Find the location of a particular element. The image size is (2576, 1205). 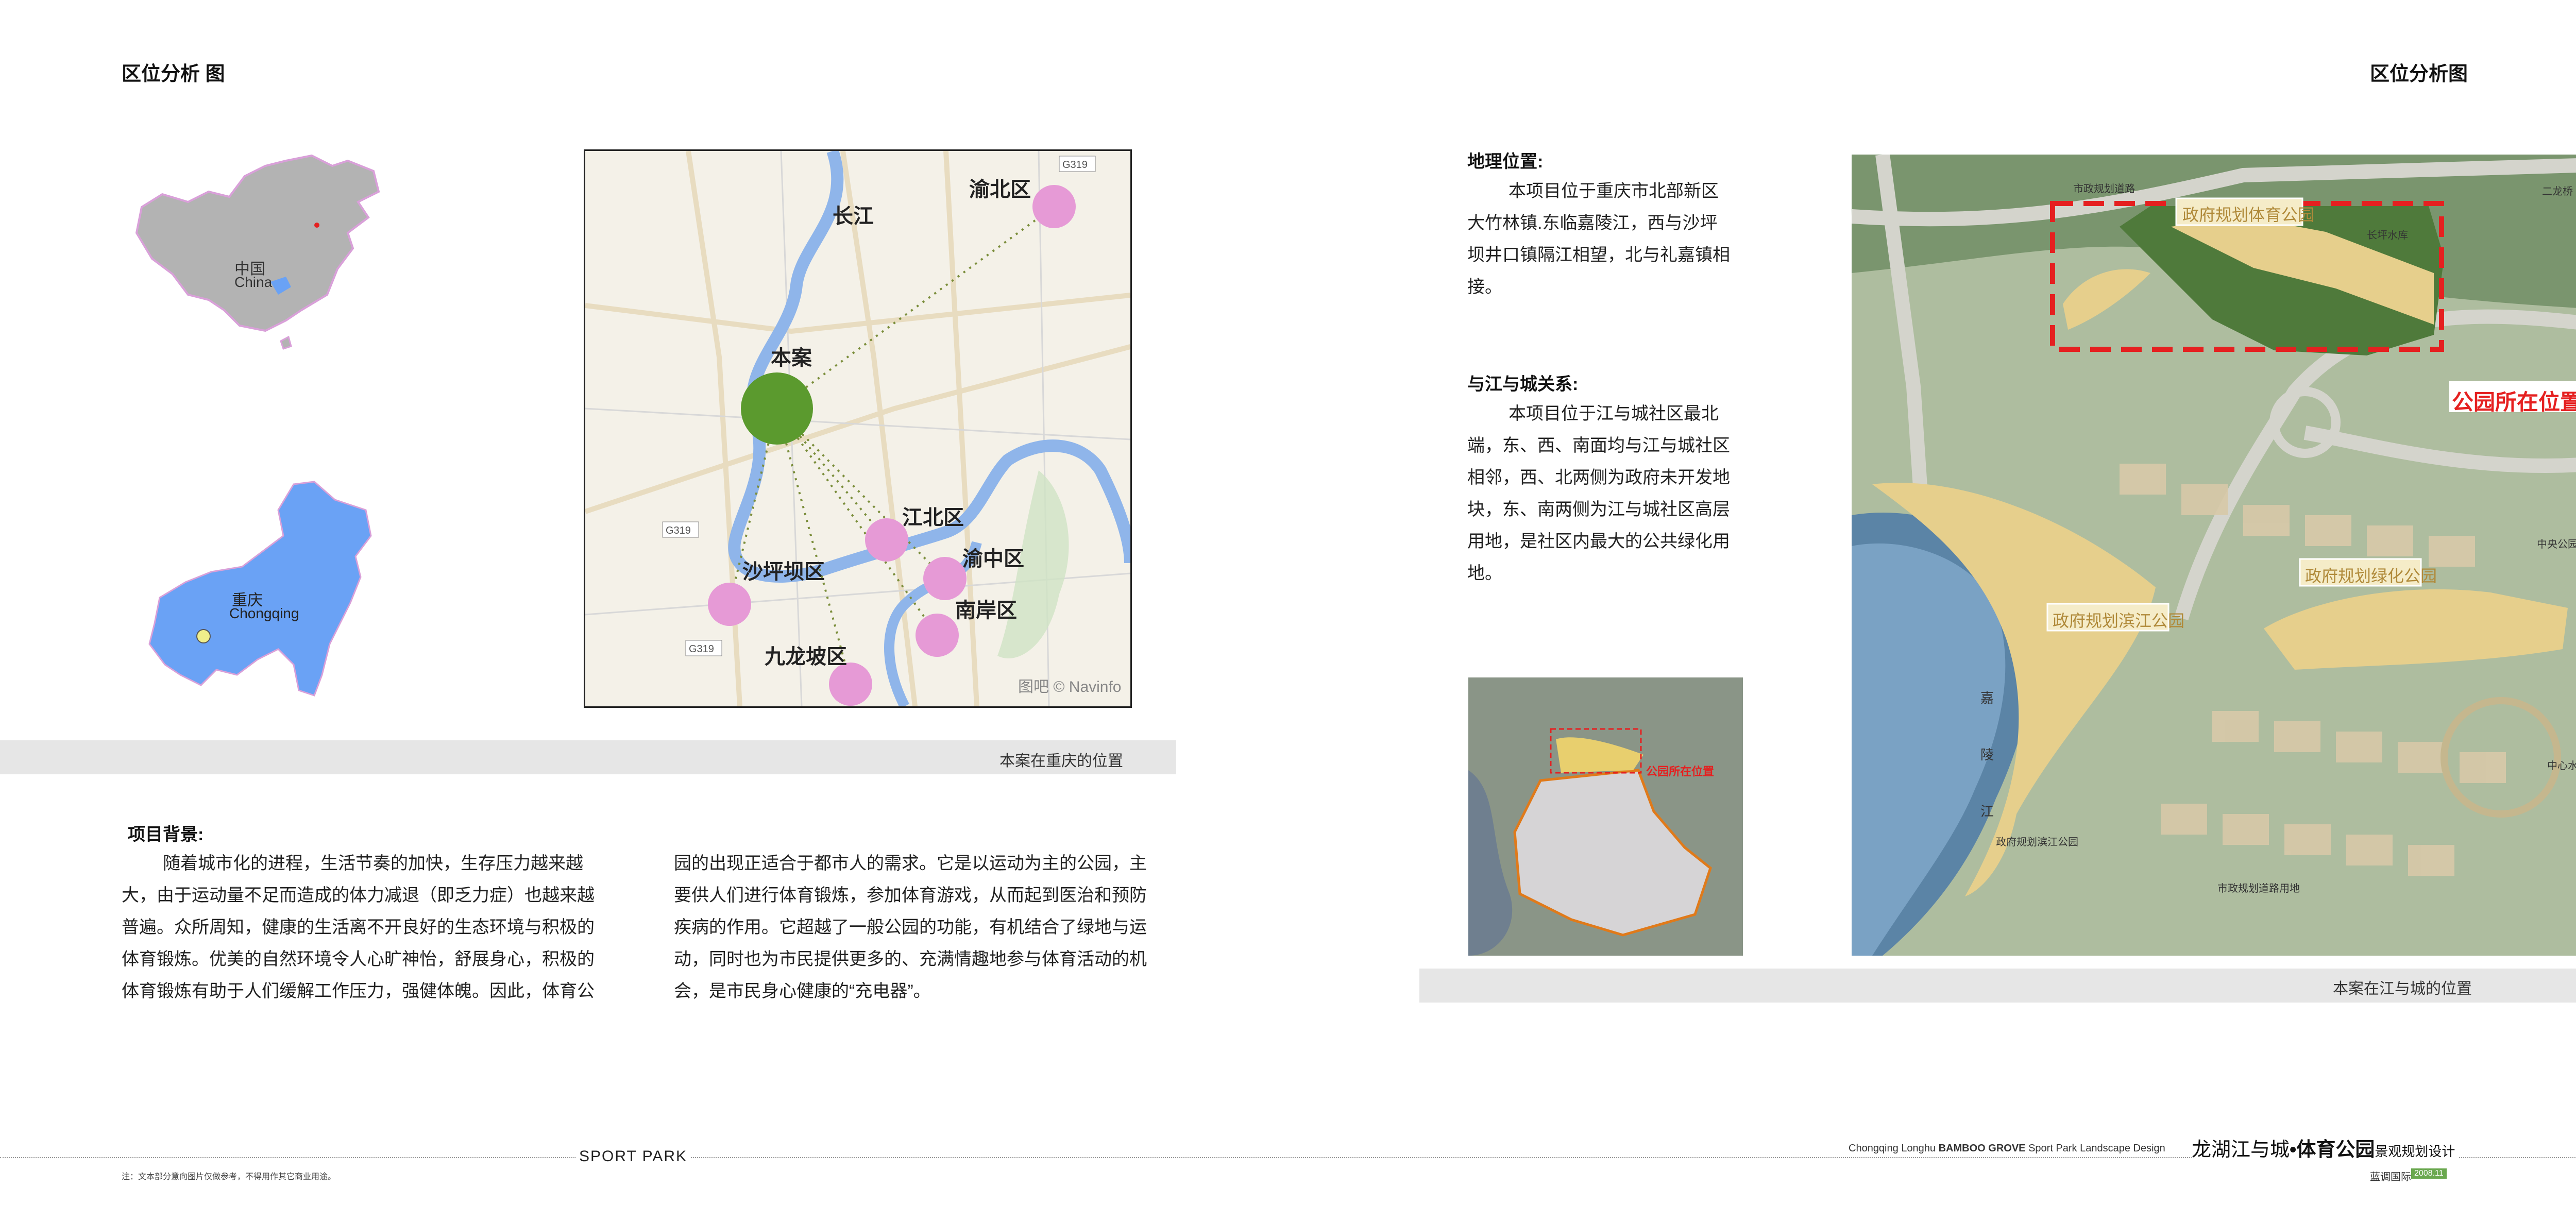

footer-cn-bold: 体育公园 is located at coordinates (2335, 1150).